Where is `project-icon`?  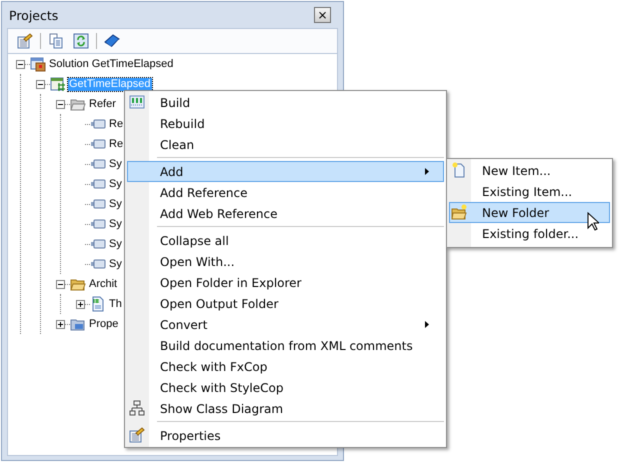
project-icon is located at coordinates (58, 84).